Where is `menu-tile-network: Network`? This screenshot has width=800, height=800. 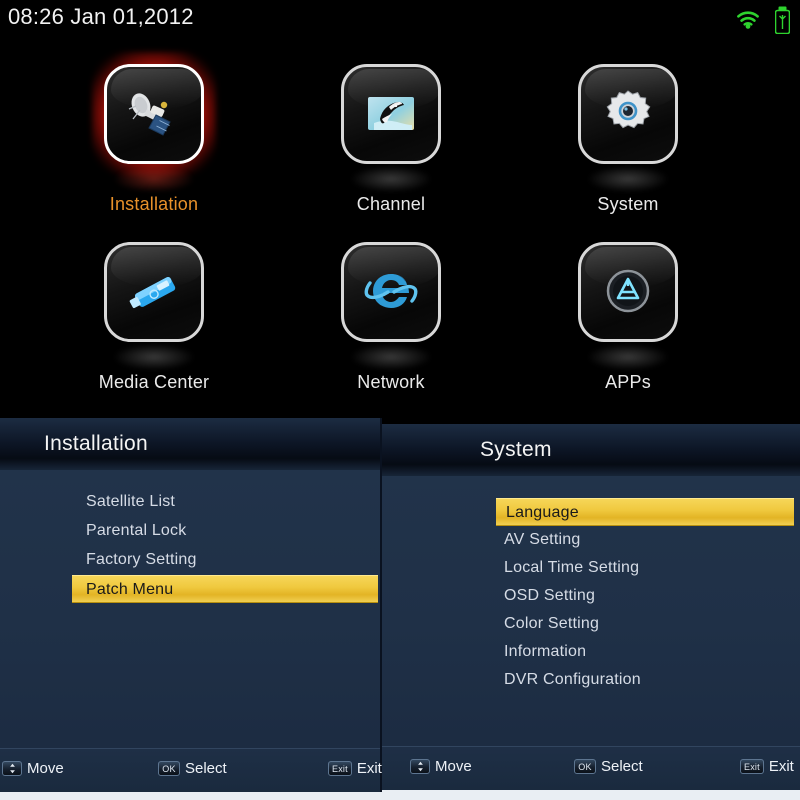
menu-tile-network: Network is located at coordinates (391, 317).